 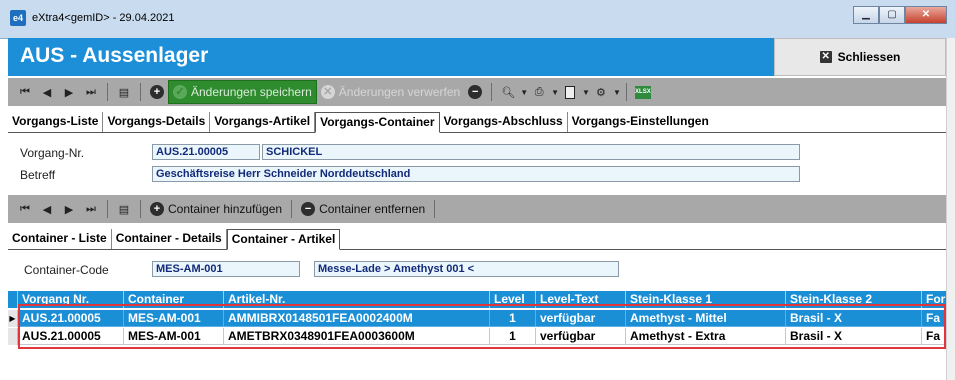 I want to click on tab-vorgangs-einstellungen: Vorgangs-Einstellungen, so click(x=640, y=122).